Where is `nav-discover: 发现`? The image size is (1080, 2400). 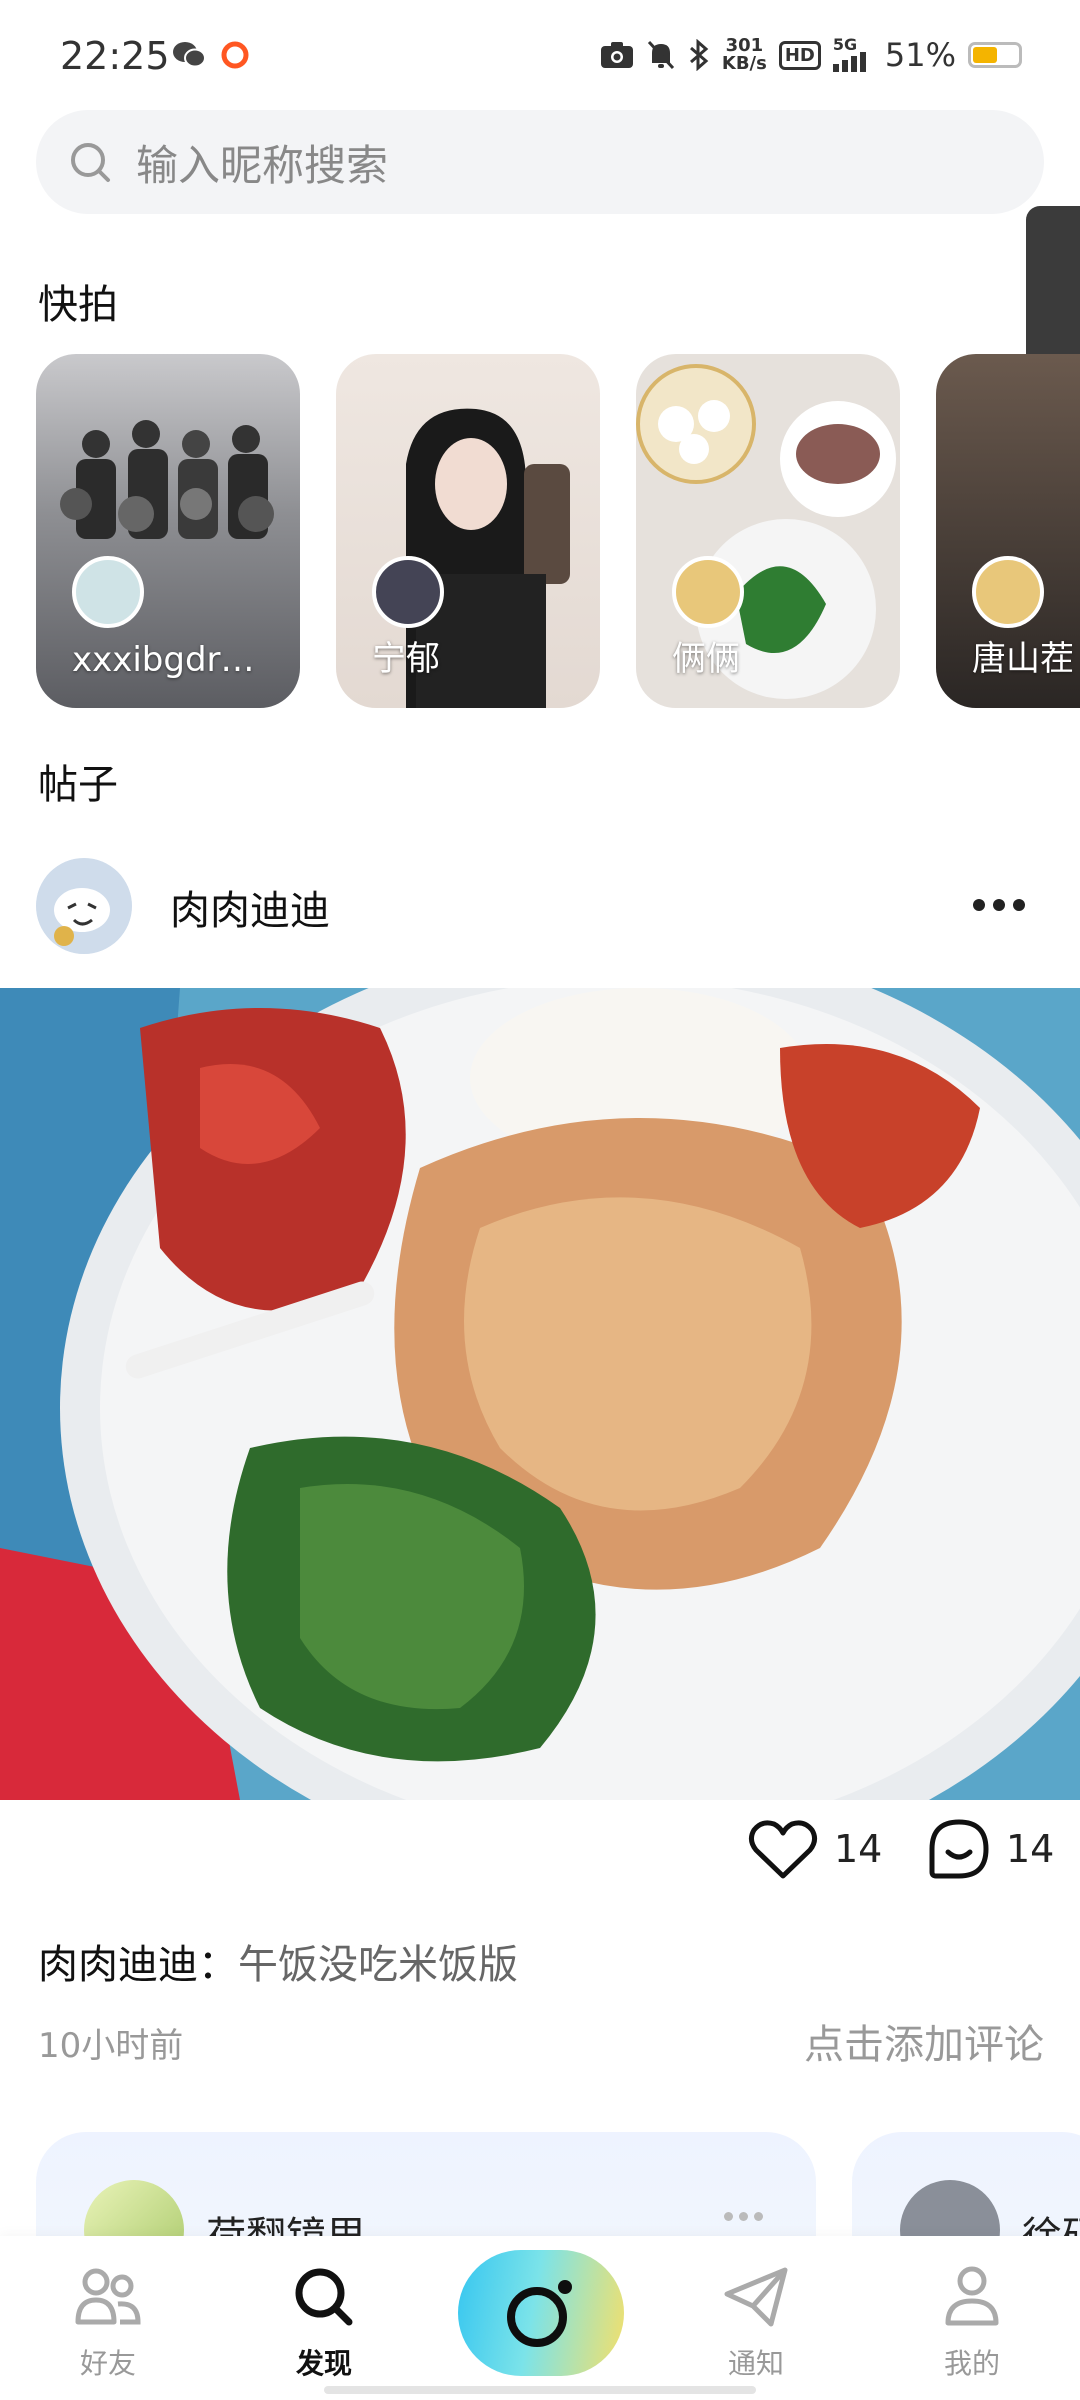 nav-discover: 发现 is located at coordinates (324, 2322).